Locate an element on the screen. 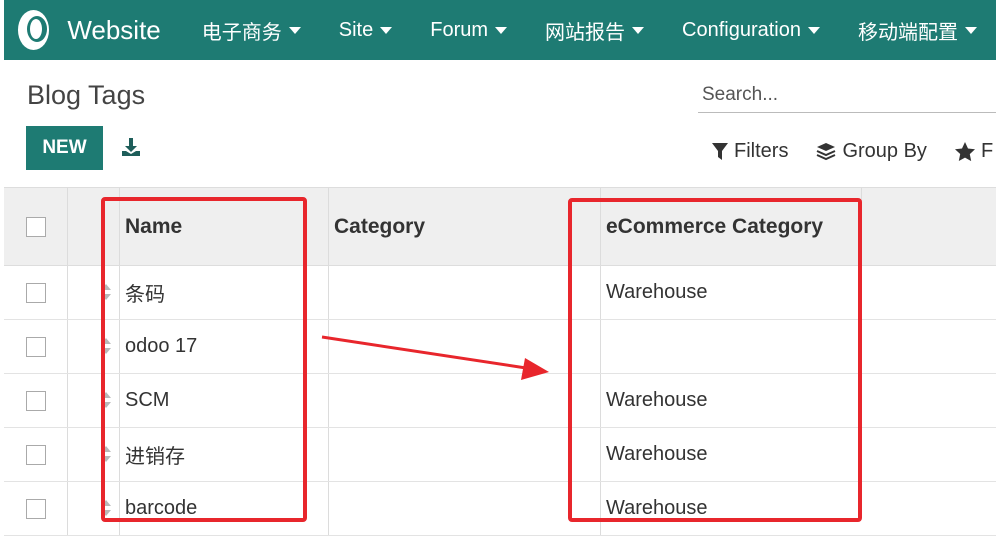  annotation-box-name-column is located at coordinates (204, 359).